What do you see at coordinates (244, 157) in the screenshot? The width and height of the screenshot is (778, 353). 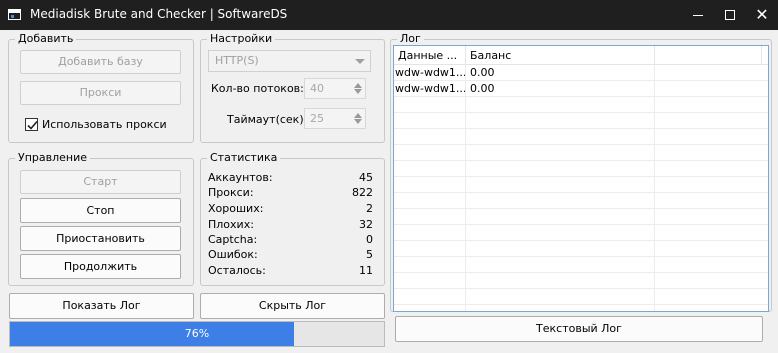 I see `stats-group-title: Статистика` at bounding box center [244, 157].